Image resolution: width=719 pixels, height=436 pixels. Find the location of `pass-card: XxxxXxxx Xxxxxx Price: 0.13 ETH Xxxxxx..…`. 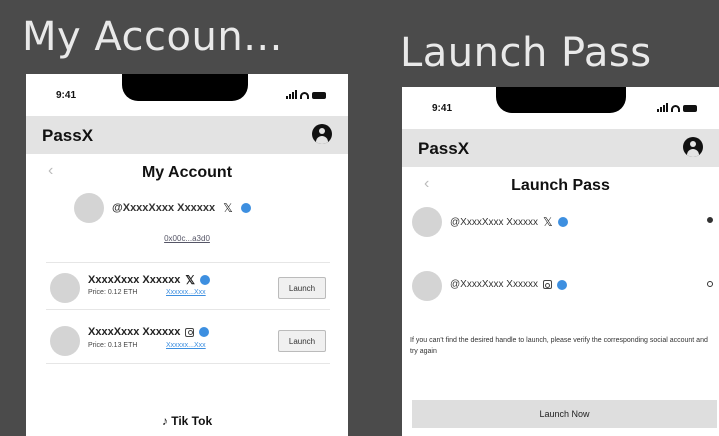

pass-card: XxxxXxxx Xxxxxx Price: 0.13 ETH Xxxxxx..… is located at coordinates (188, 340).